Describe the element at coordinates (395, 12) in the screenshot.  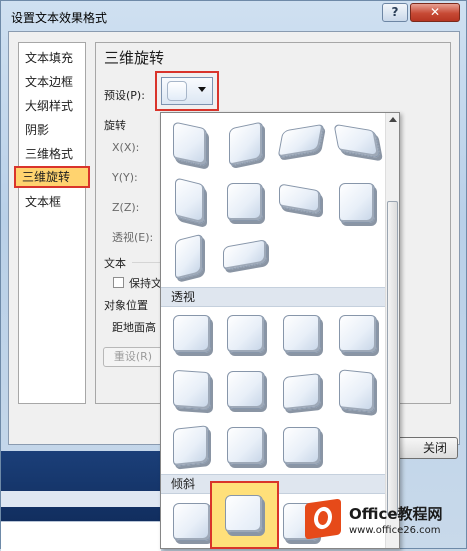
I see `help-button: ?` at that location.